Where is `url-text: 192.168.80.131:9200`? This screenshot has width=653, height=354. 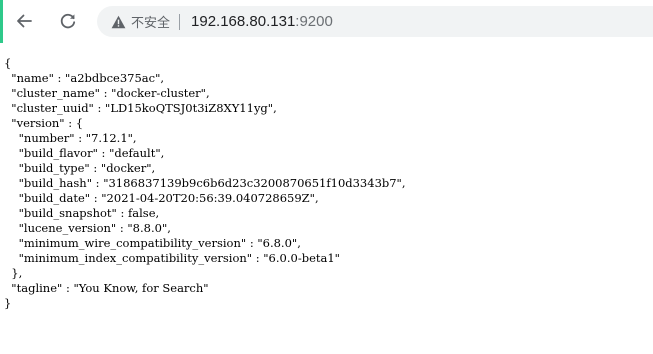 url-text: 192.168.80.131:9200 is located at coordinates (262, 21).